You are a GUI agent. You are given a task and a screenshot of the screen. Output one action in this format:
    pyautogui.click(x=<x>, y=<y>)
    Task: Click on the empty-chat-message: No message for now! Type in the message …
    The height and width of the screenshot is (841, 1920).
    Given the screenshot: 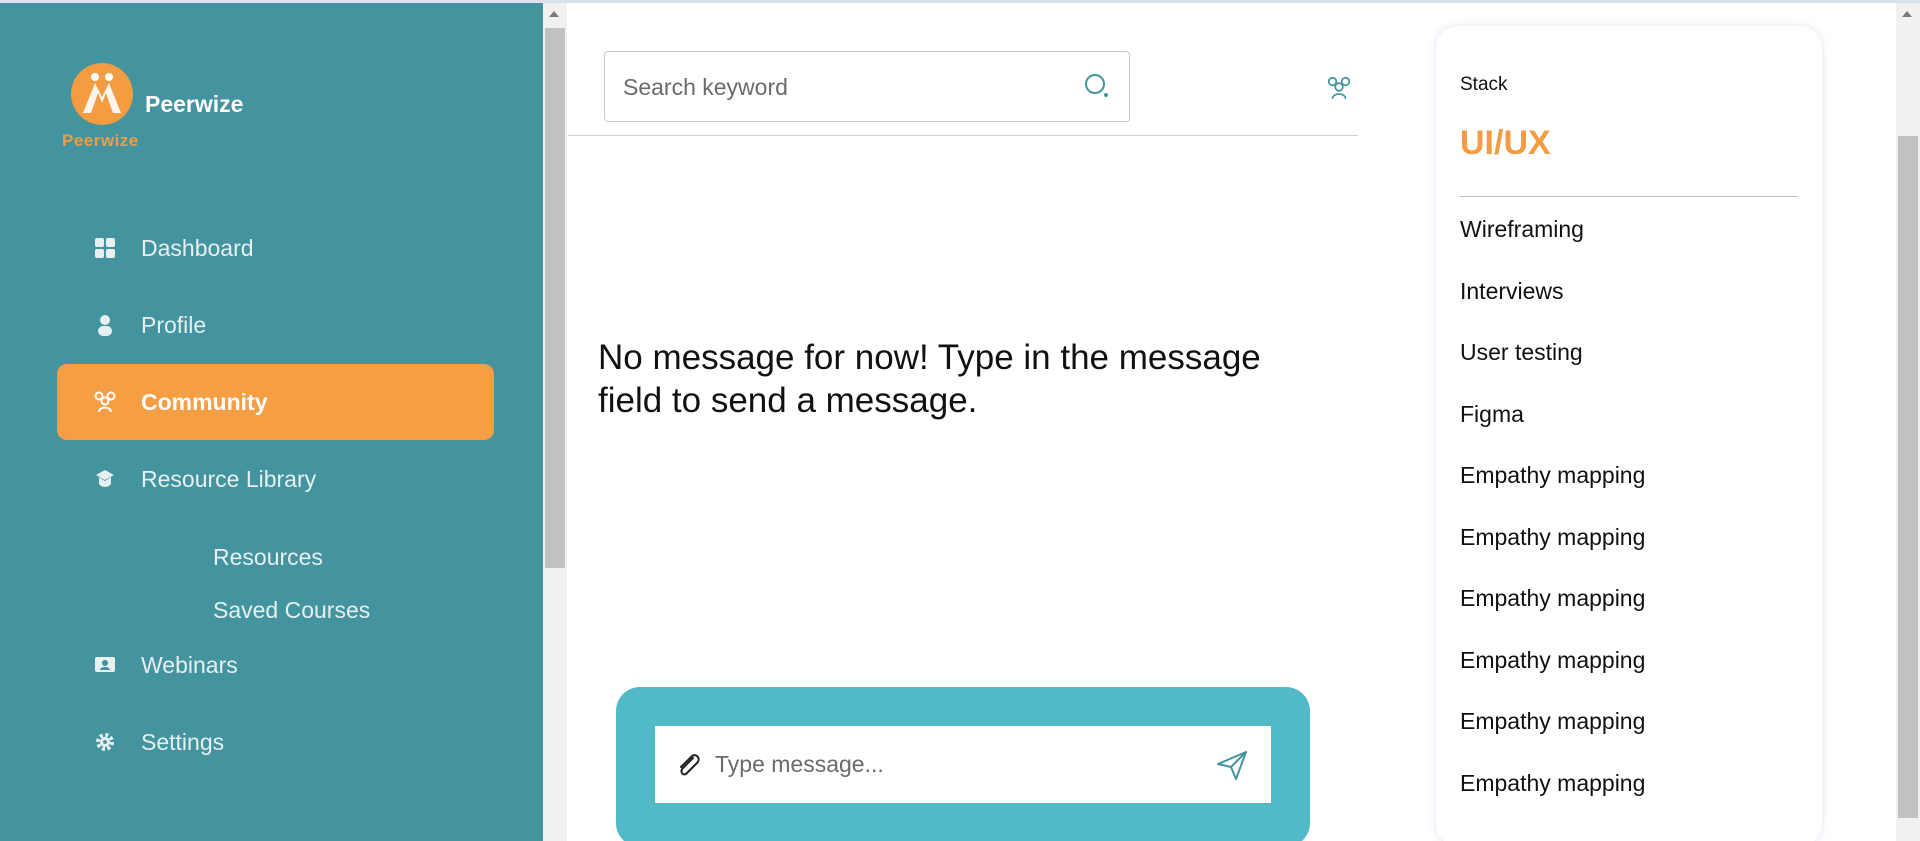 What is the action you would take?
    pyautogui.click(x=929, y=379)
    